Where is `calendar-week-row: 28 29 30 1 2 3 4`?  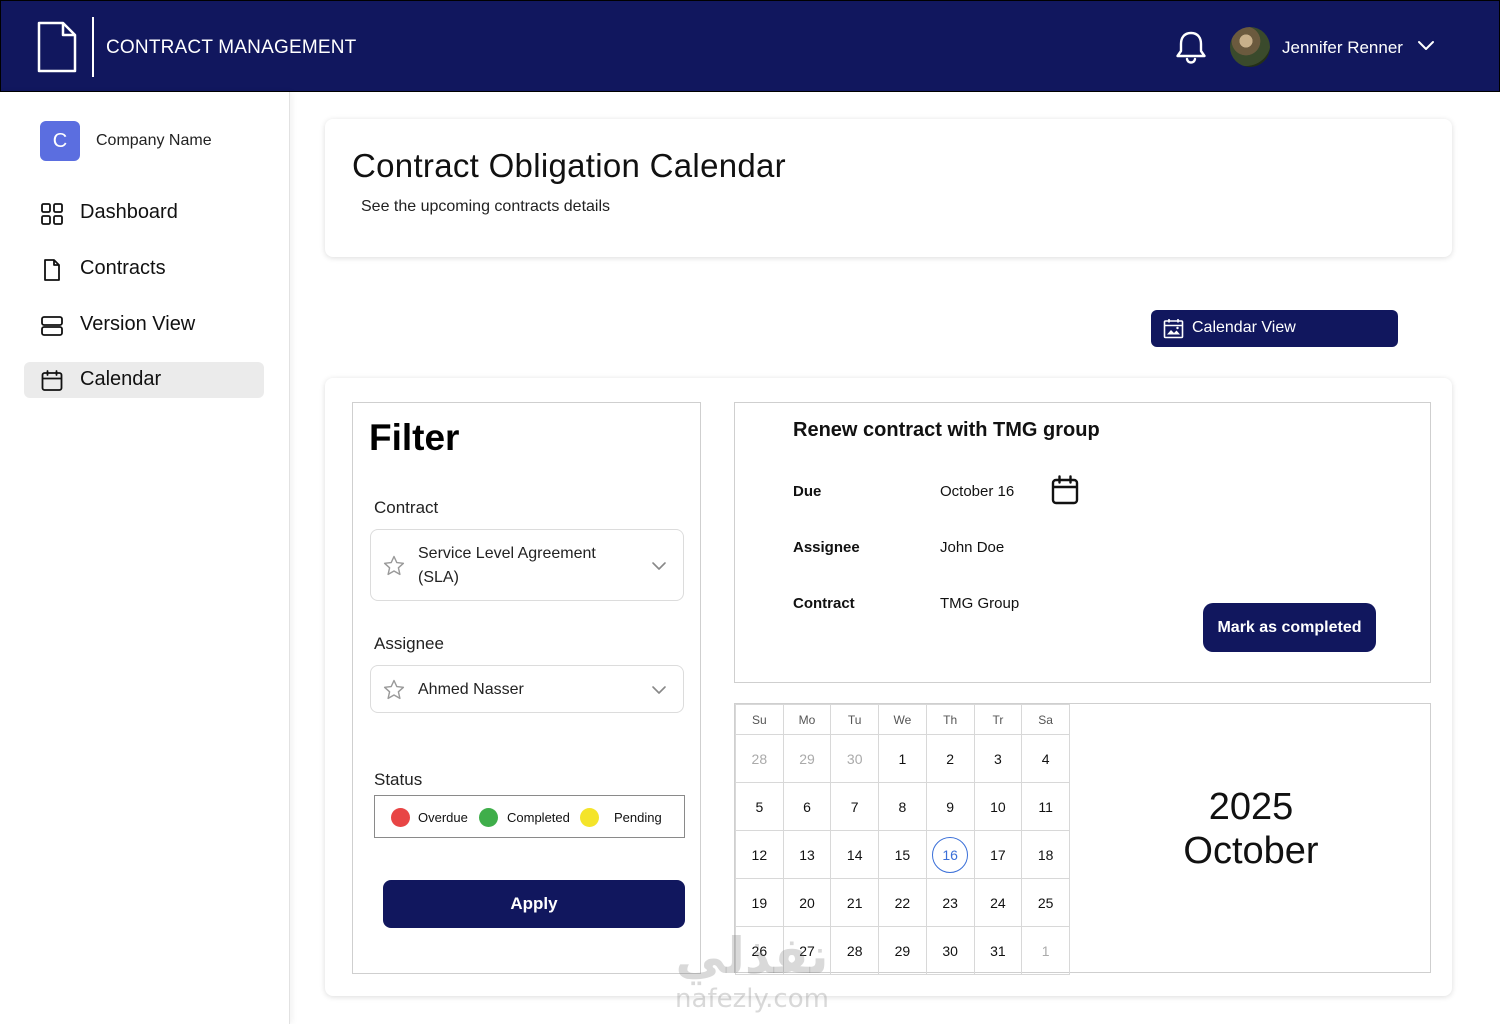 calendar-week-row: 28 29 30 1 2 3 4 is located at coordinates (902, 758).